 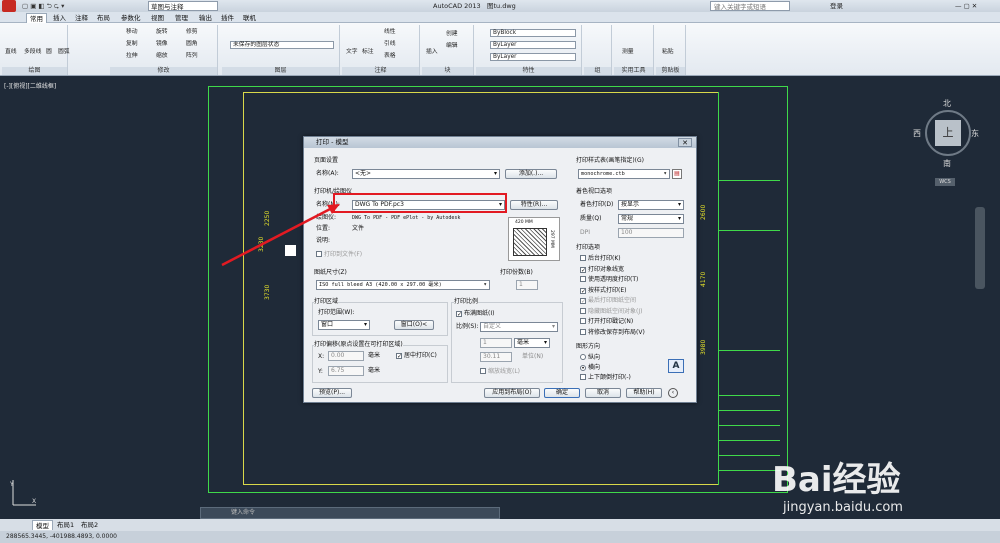 I want to click on linear-tool: 线性, so click(x=390, y=32).